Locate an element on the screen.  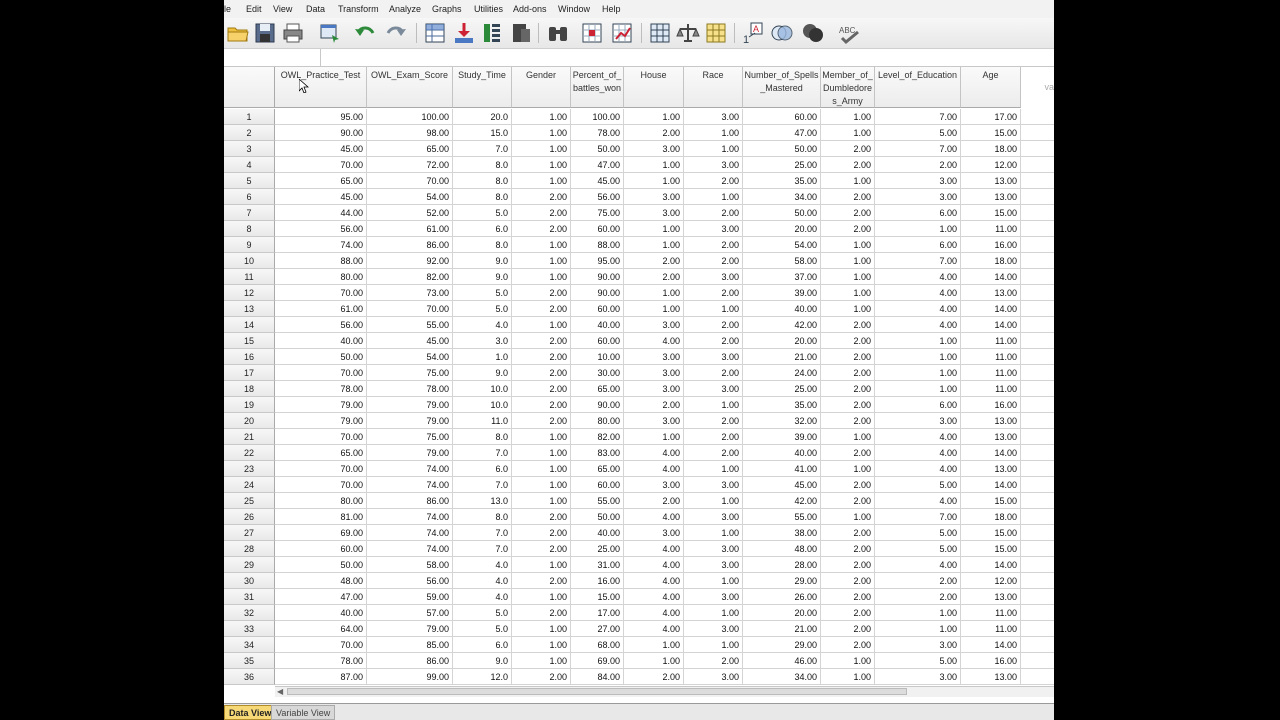
data-cell: 8.0 is located at coordinates (482, 197).